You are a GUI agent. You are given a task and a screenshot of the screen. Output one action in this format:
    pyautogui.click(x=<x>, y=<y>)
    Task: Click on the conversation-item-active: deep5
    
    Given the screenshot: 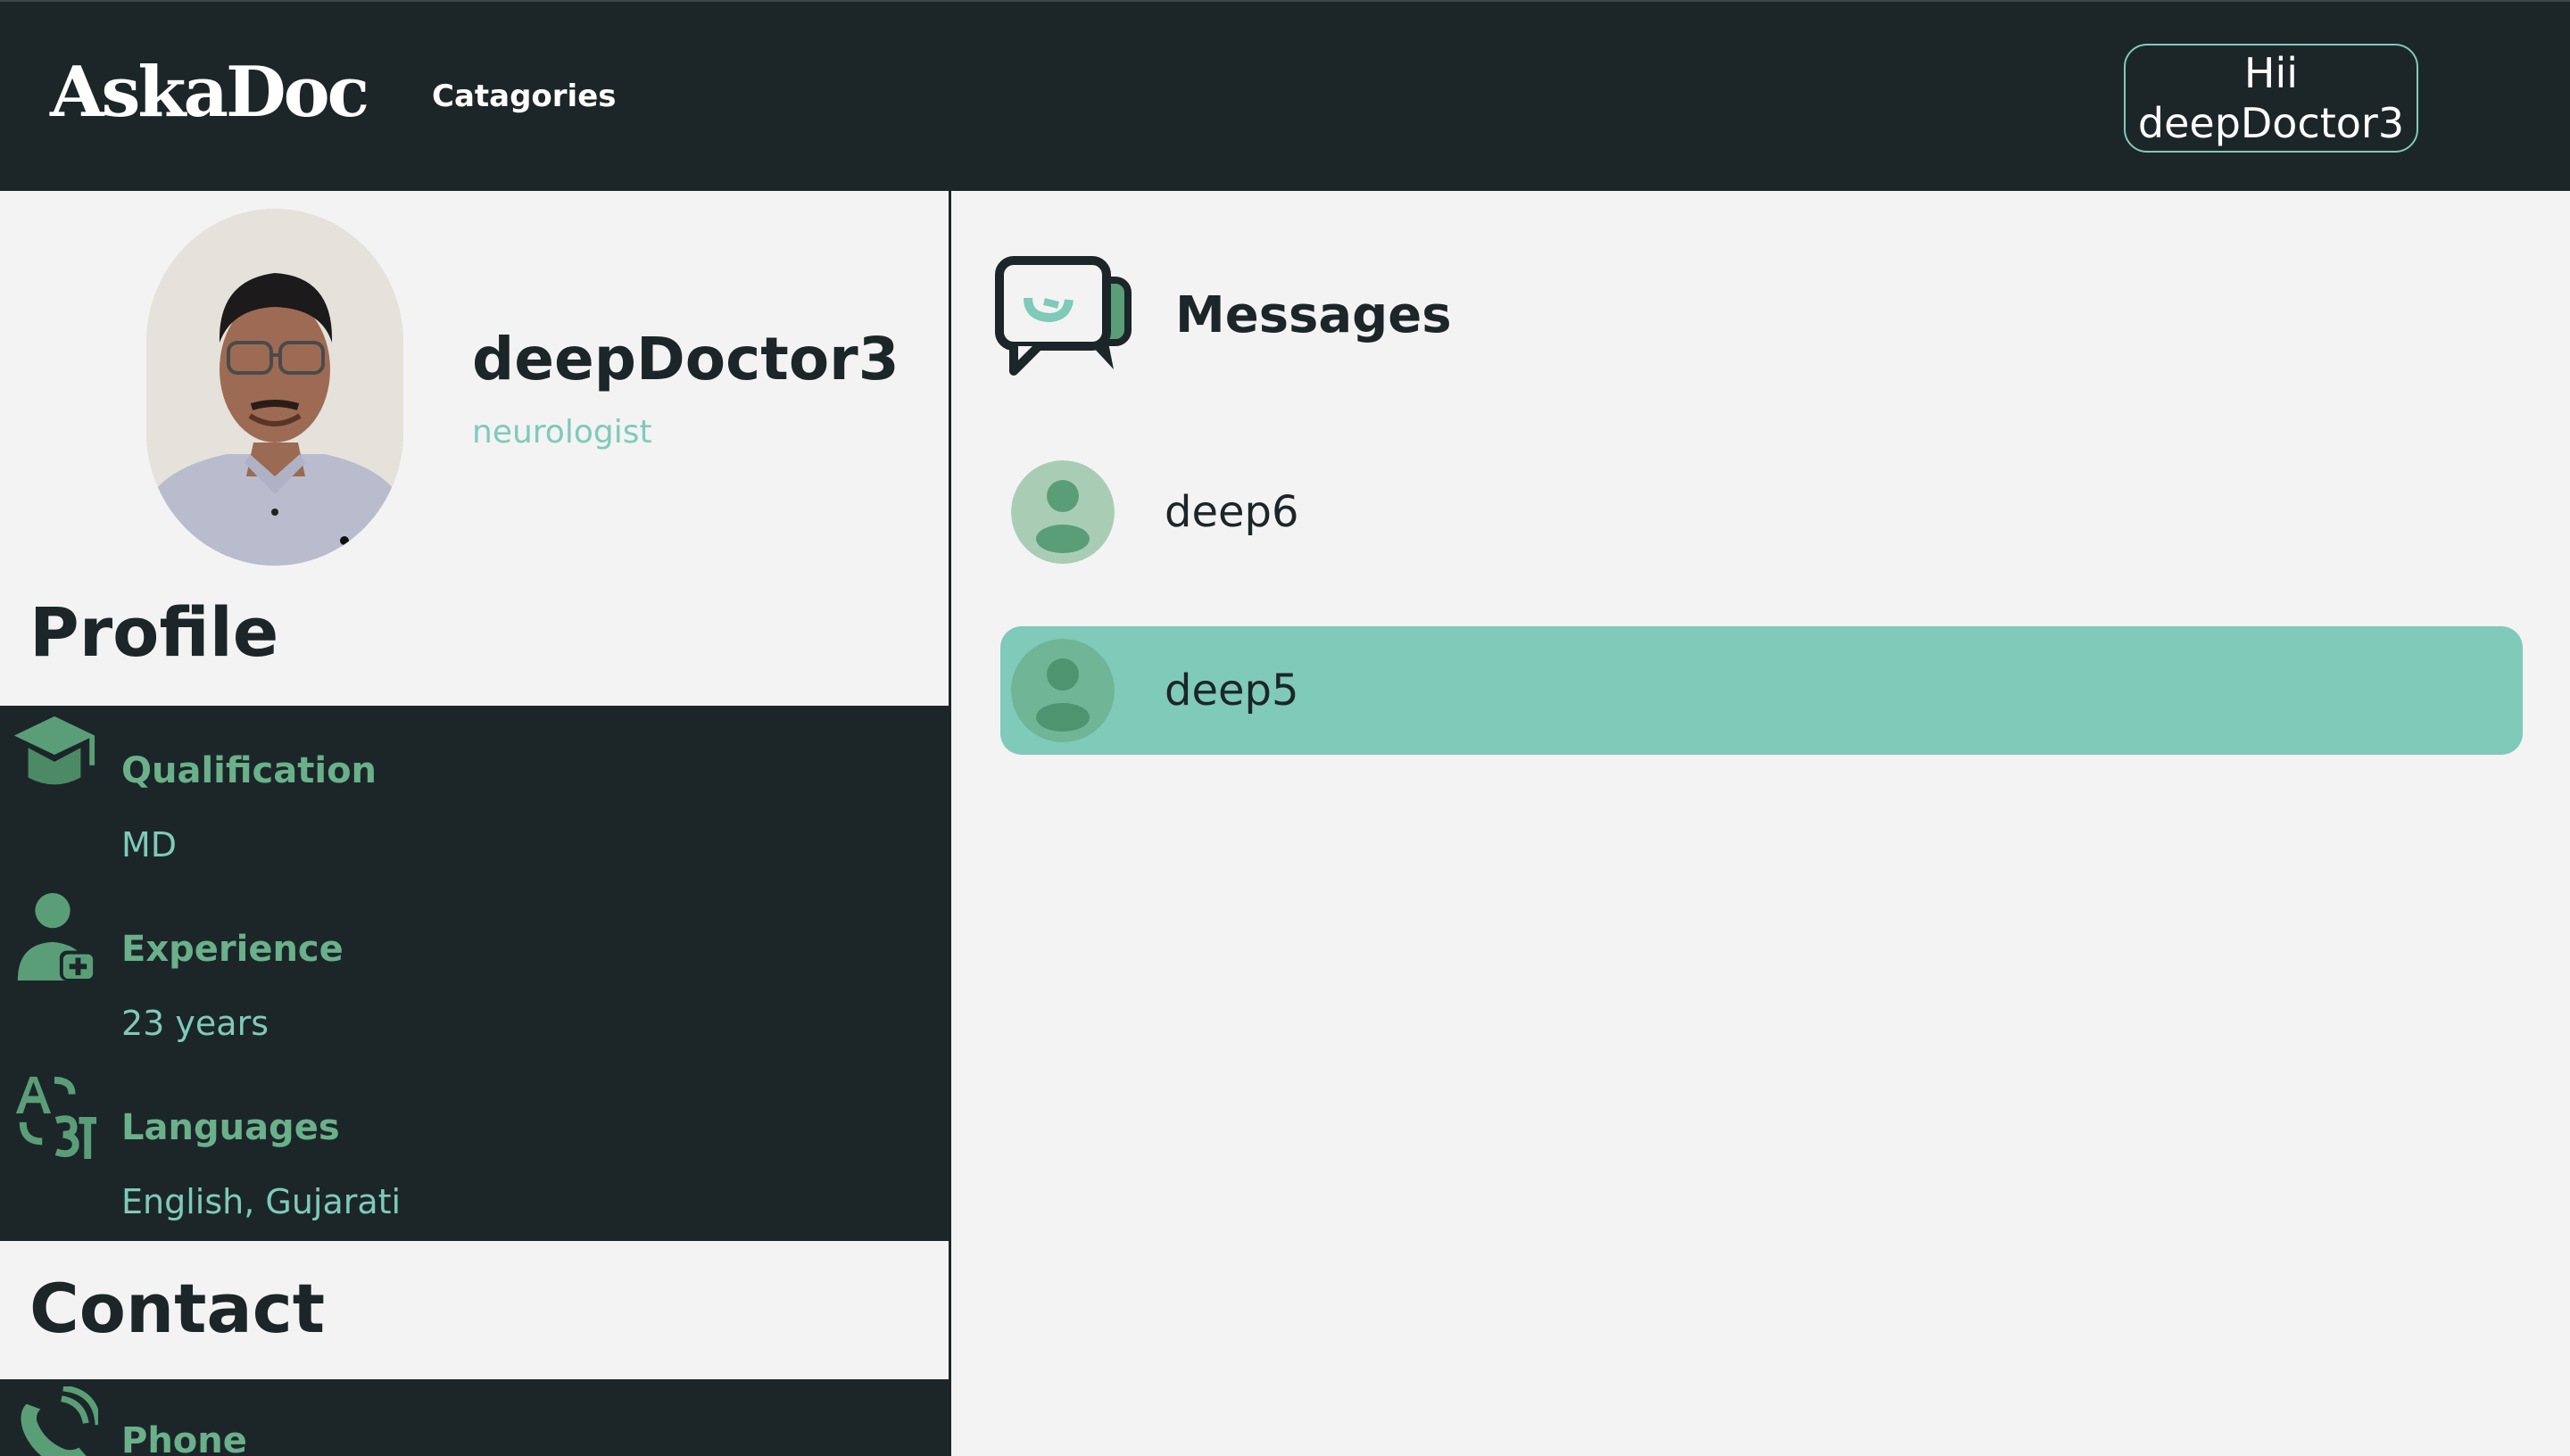 What is the action you would take?
    pyautogui.click(x=1761, y=691)
    